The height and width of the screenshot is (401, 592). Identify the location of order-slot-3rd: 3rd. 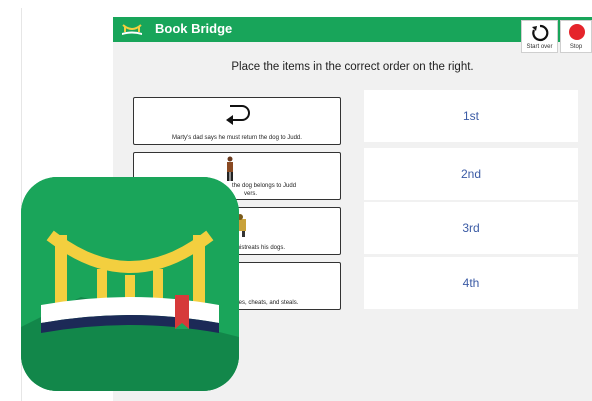
(471, 228).